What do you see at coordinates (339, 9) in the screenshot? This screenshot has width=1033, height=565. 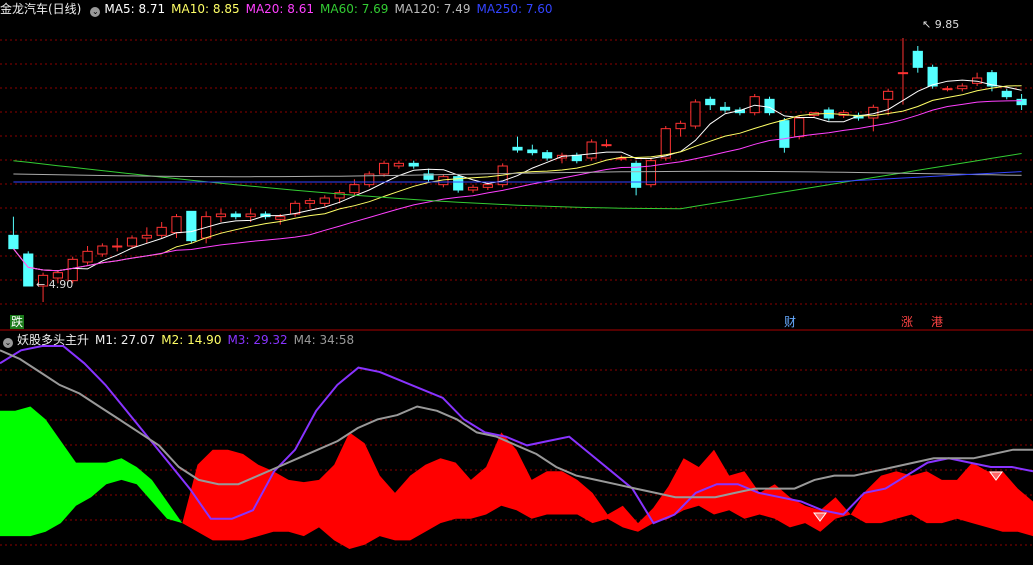 I see `ma60-label: MA60:` at bounding box center [339, 9].